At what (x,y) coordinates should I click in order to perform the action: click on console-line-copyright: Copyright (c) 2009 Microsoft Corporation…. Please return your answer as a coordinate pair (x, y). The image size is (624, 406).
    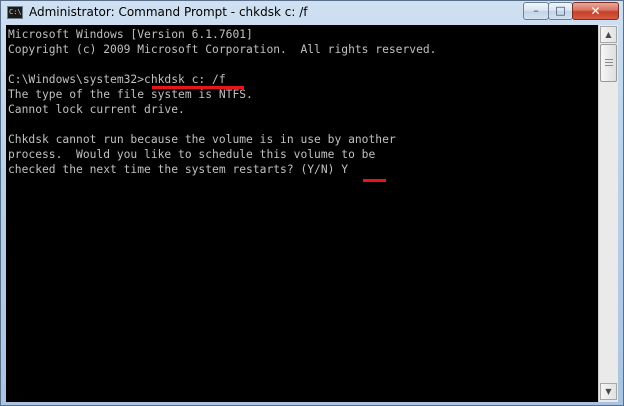
    Looking at the image, I should click on (222, 49).